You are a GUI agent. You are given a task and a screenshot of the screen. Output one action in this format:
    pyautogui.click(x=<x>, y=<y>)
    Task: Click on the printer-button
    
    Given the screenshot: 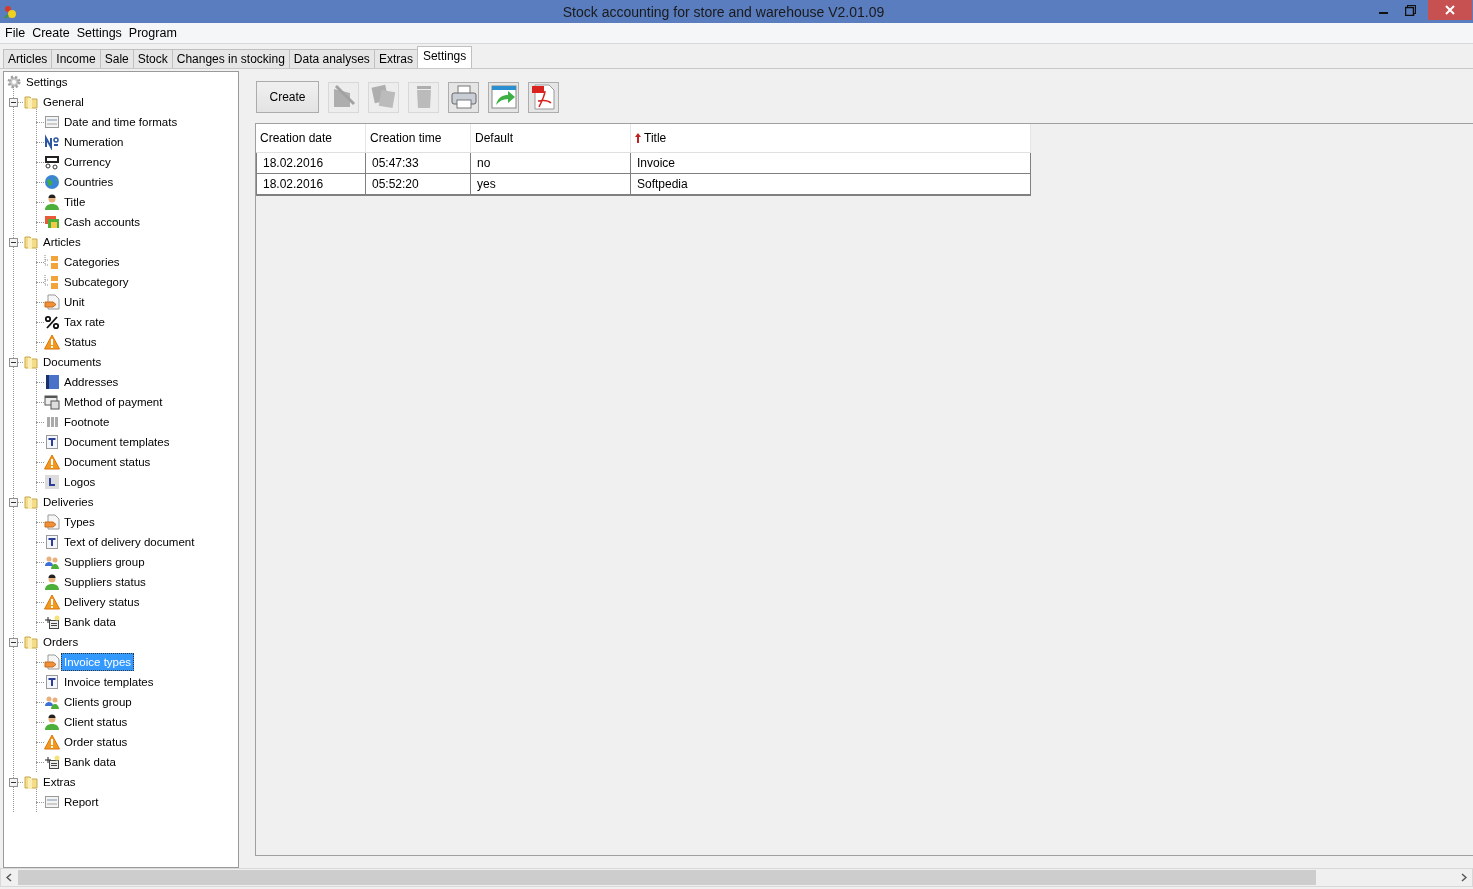 What is the action you would take?
    pyautogui.click(x=463, y=97)
    